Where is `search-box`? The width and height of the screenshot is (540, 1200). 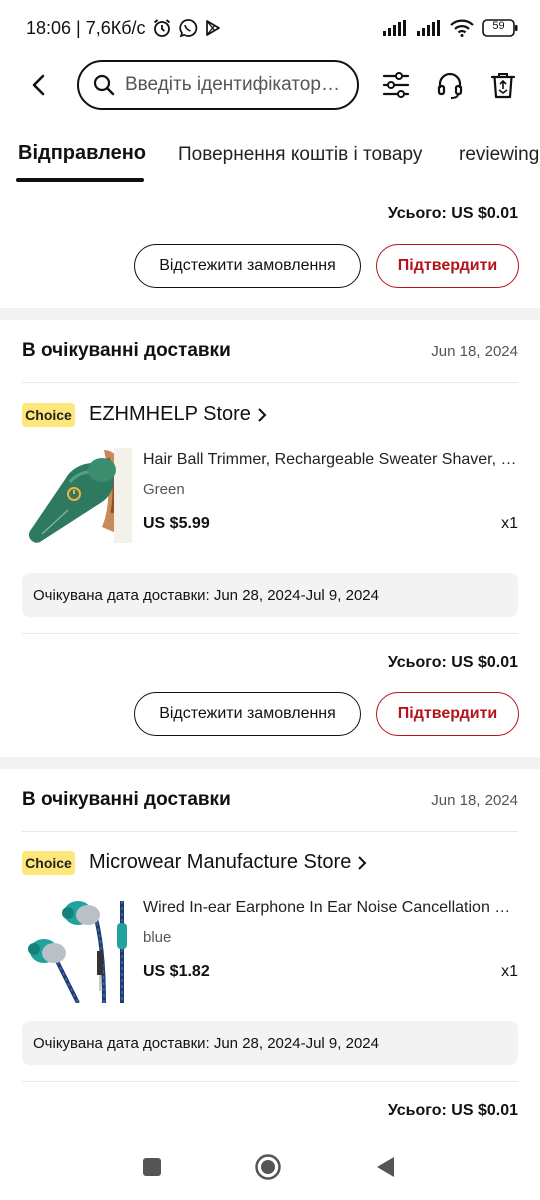 search-box is located at coordinates (218, 85).